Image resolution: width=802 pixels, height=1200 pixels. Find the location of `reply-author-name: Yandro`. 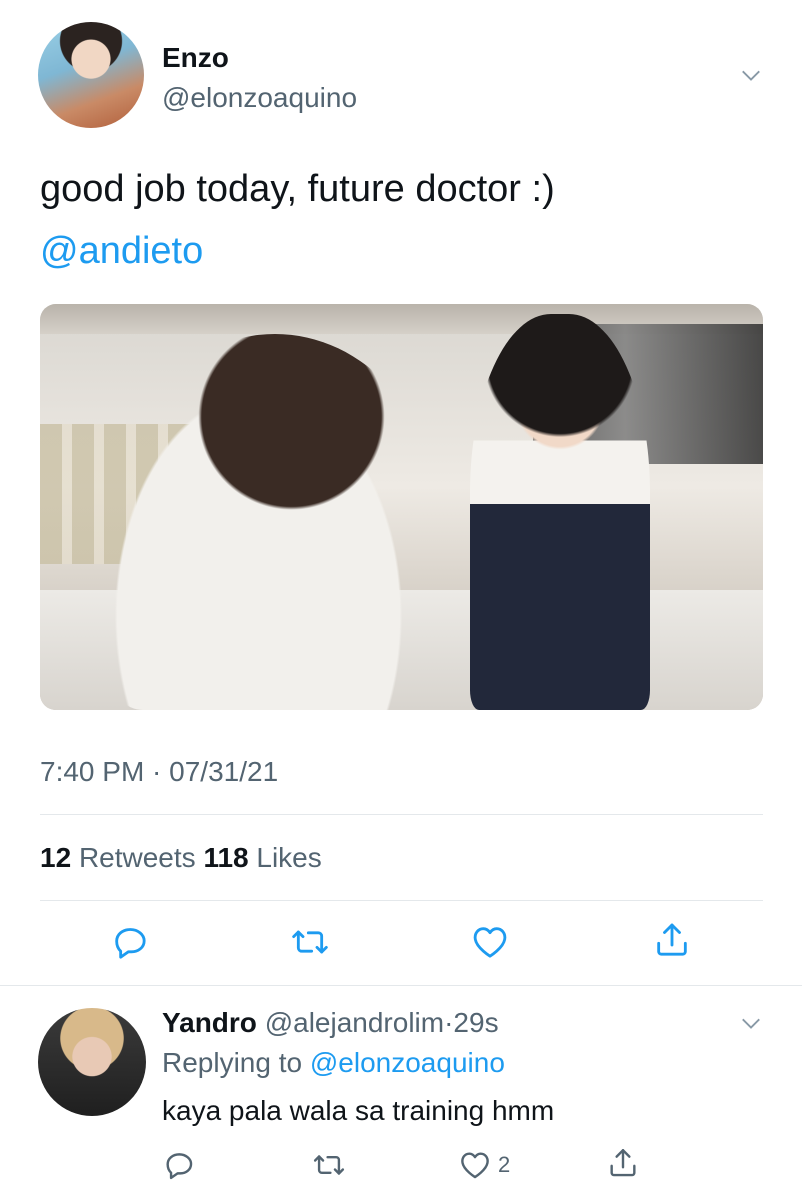

reply-author-name: Yandro is located at coordinates (209, 1022).